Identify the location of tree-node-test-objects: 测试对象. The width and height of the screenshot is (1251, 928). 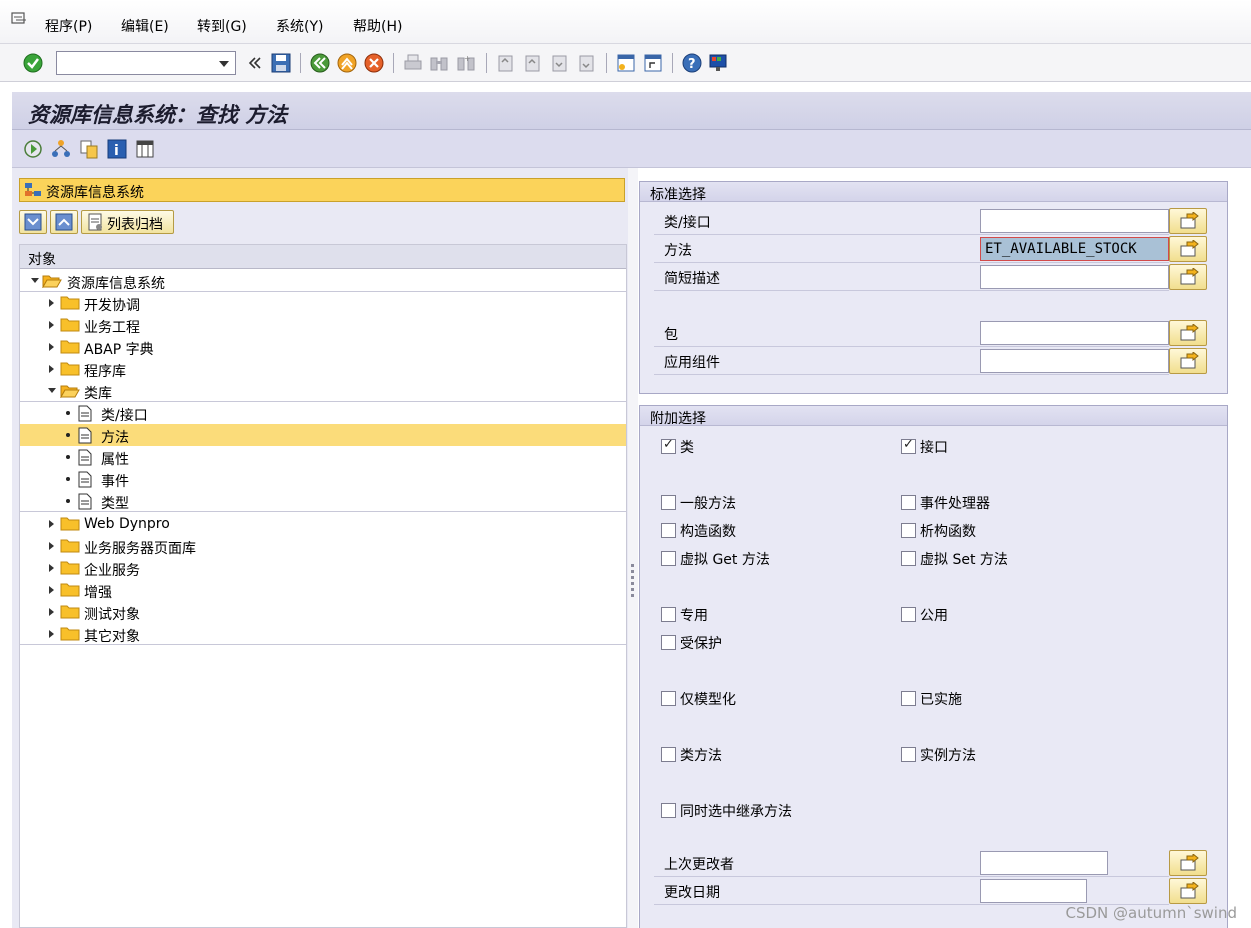
(323, 612).